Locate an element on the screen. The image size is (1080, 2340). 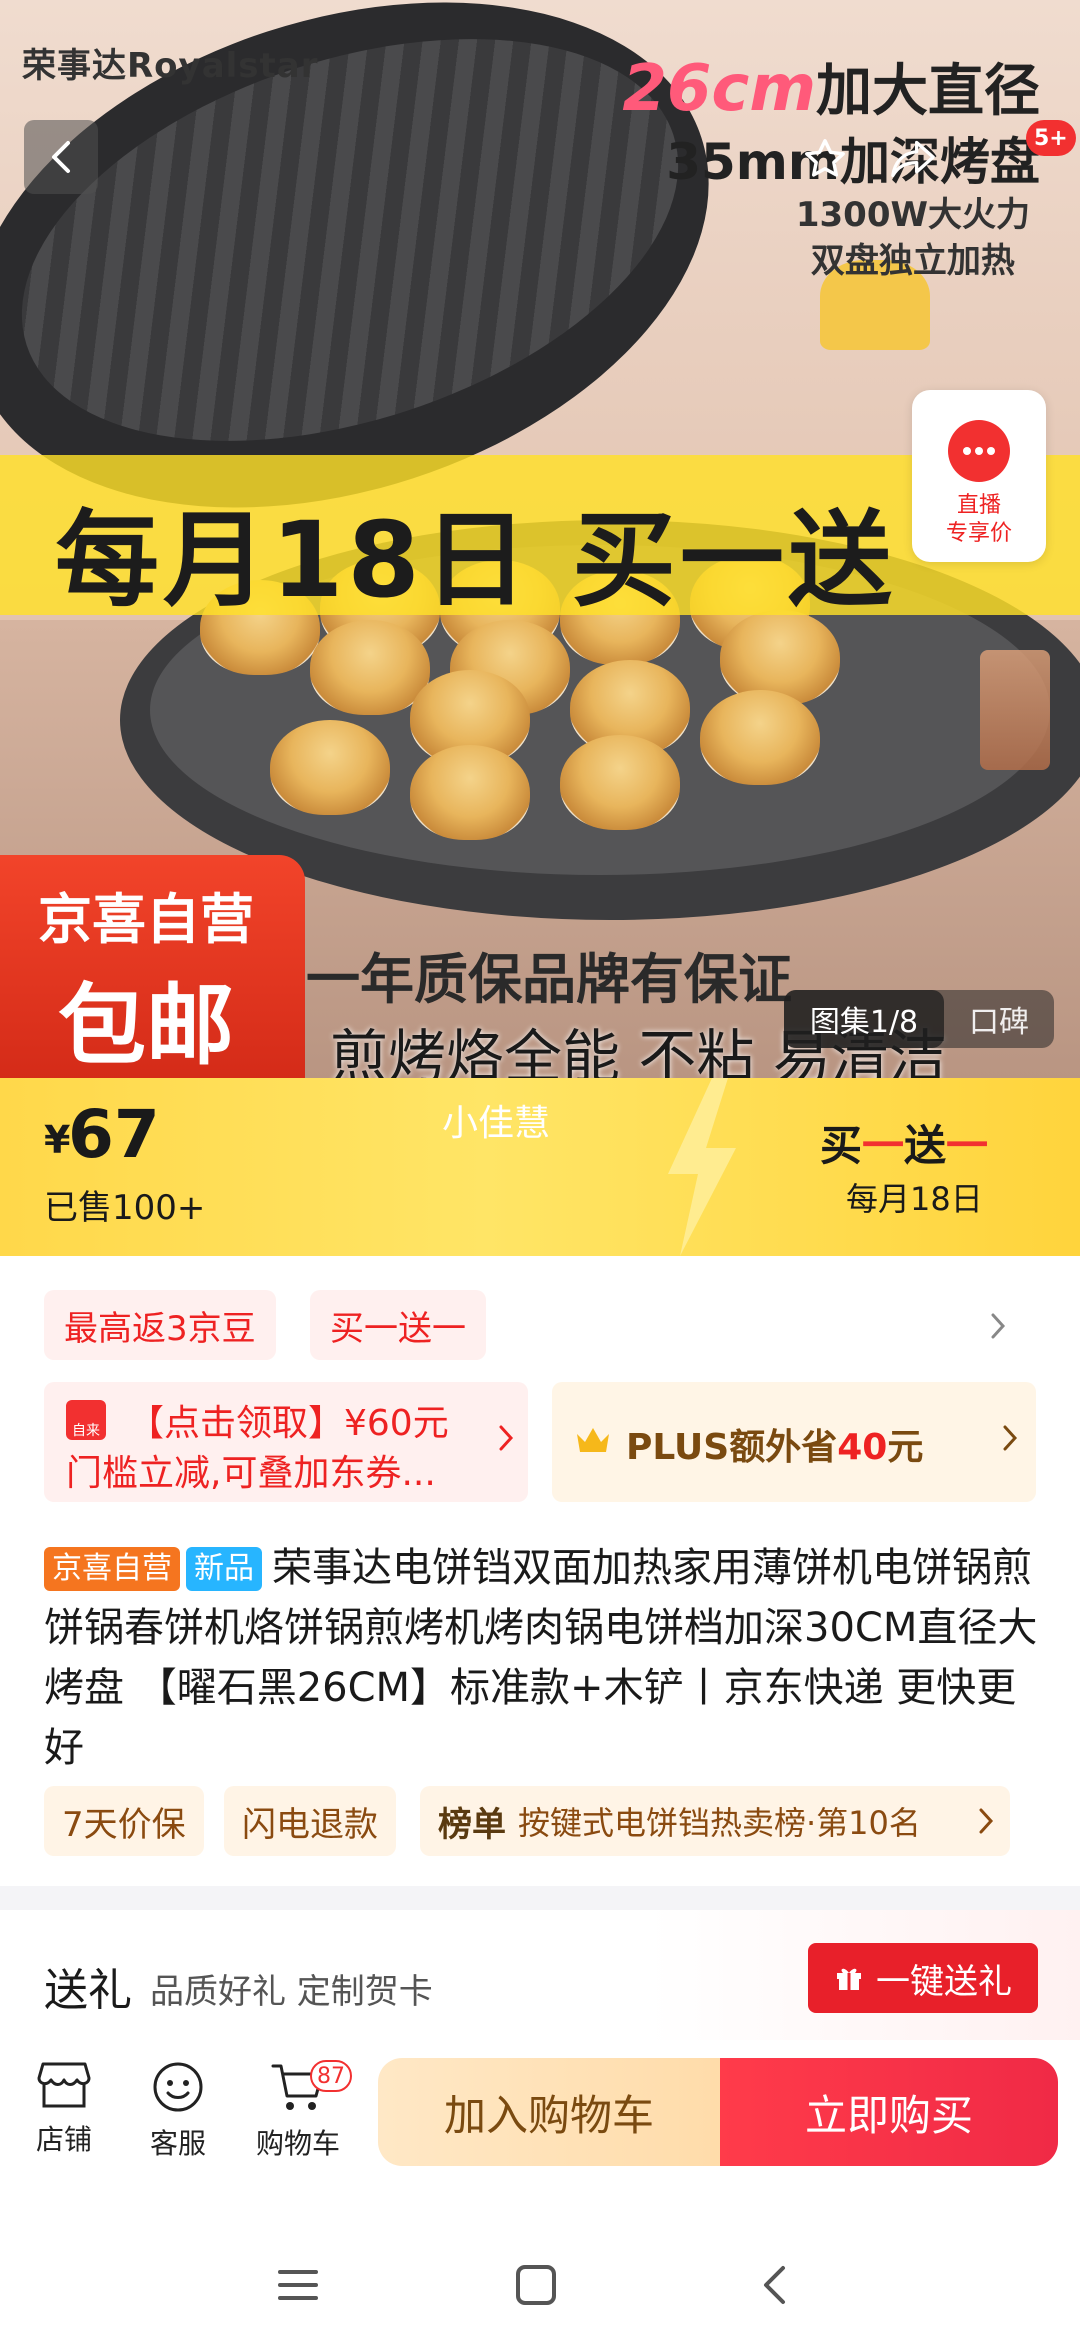
reviews-tab: 口碑 is located at coordinates (999, 1019).